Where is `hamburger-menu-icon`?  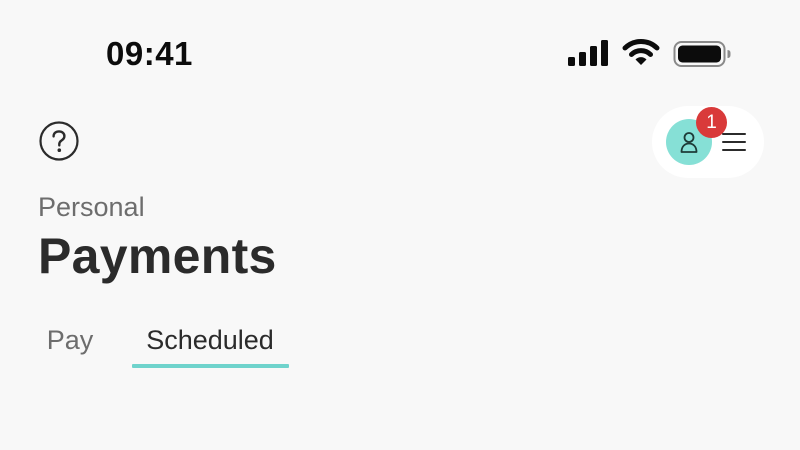
hamburger-menu-icon is located at coordinates (734, 142).